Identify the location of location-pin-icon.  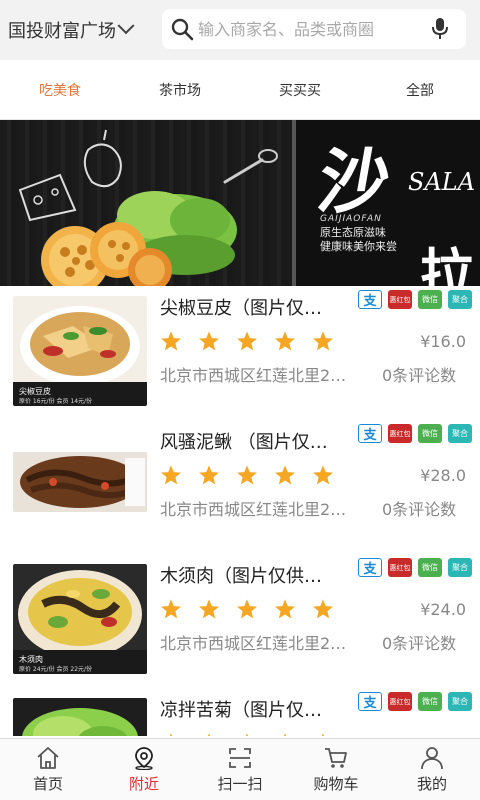
(144, 758).